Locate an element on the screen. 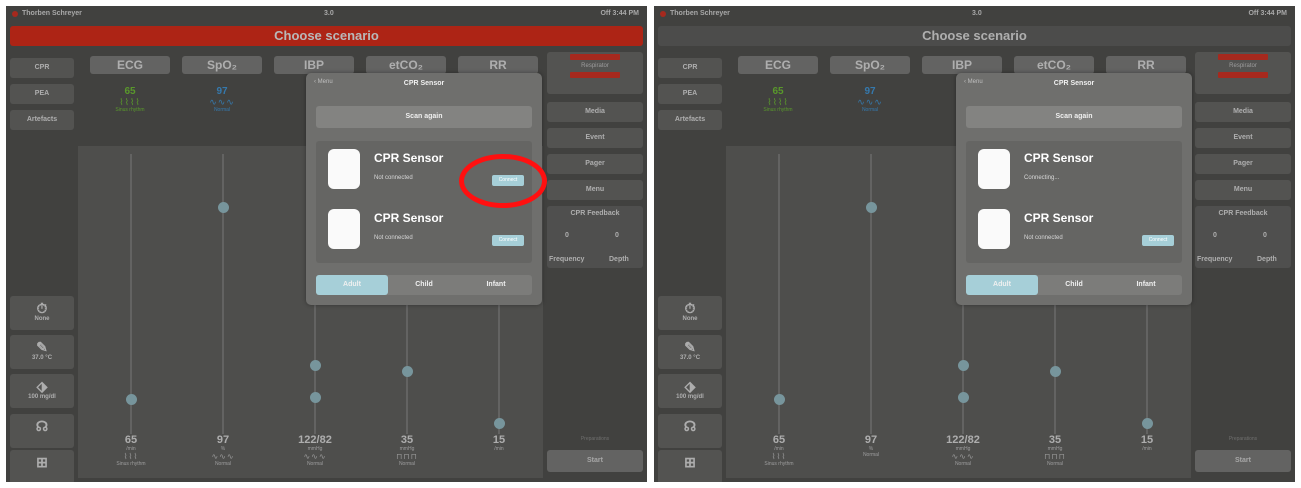 The width and height of the screenshot is (1301, 488). user-name: Thorben Schreyer is located at coordinates (700, 13).